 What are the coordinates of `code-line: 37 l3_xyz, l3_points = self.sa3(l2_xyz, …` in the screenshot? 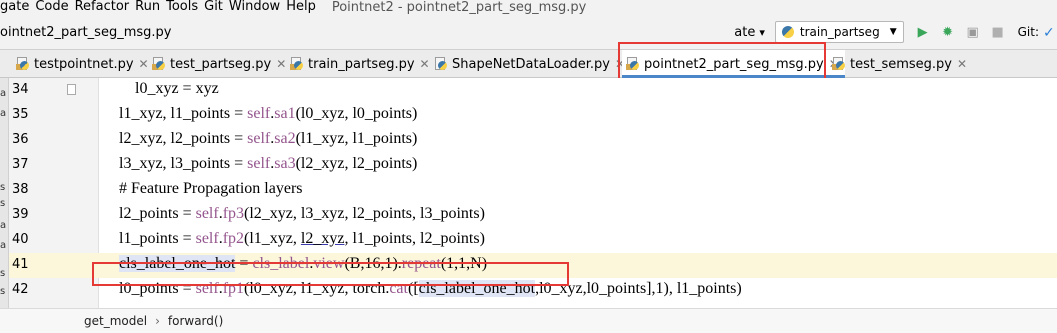 It's located at (528, 165).